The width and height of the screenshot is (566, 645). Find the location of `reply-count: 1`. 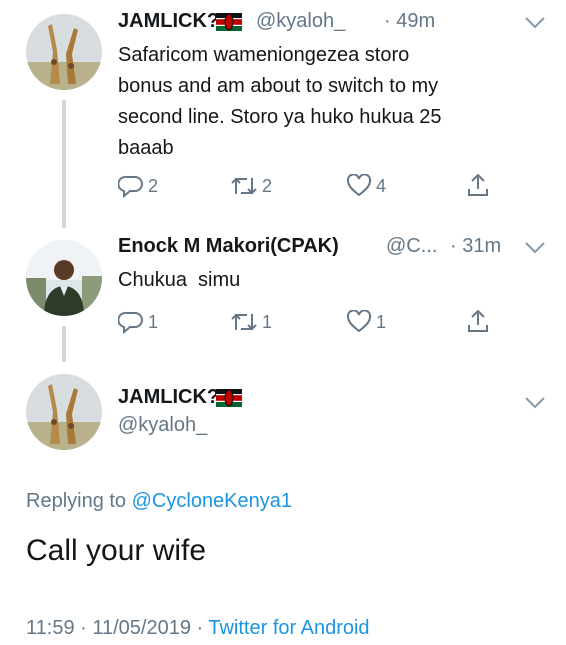

reply-count: 1 is located at coordinates (153, 321).